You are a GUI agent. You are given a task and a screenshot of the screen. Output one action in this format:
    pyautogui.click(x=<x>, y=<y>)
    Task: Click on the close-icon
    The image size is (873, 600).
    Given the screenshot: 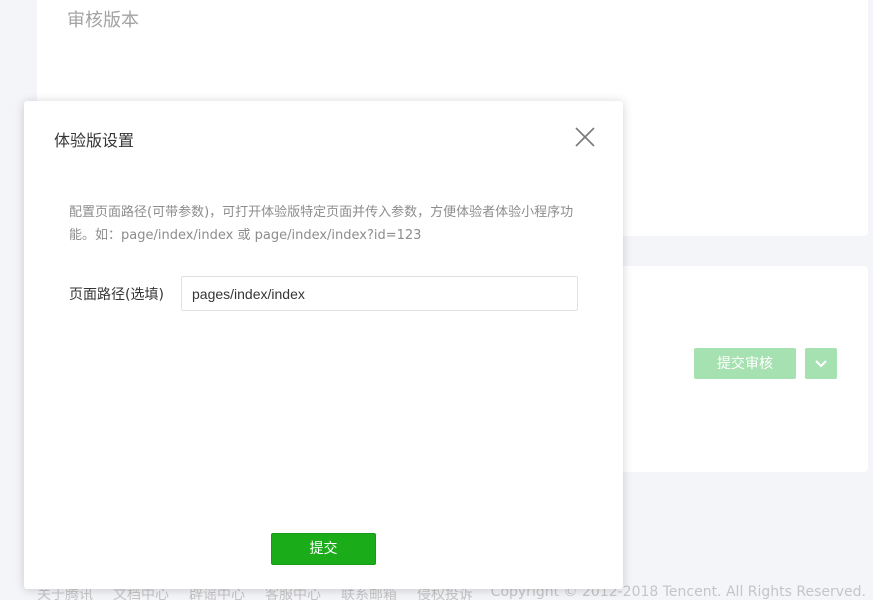 What is the action you would take?
    pyautogui.click(x=585, y=137)
    